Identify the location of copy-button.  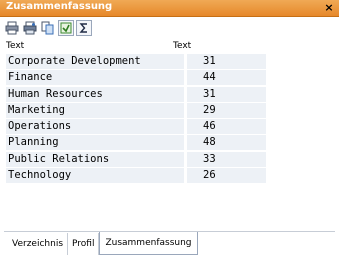
(48, 28).